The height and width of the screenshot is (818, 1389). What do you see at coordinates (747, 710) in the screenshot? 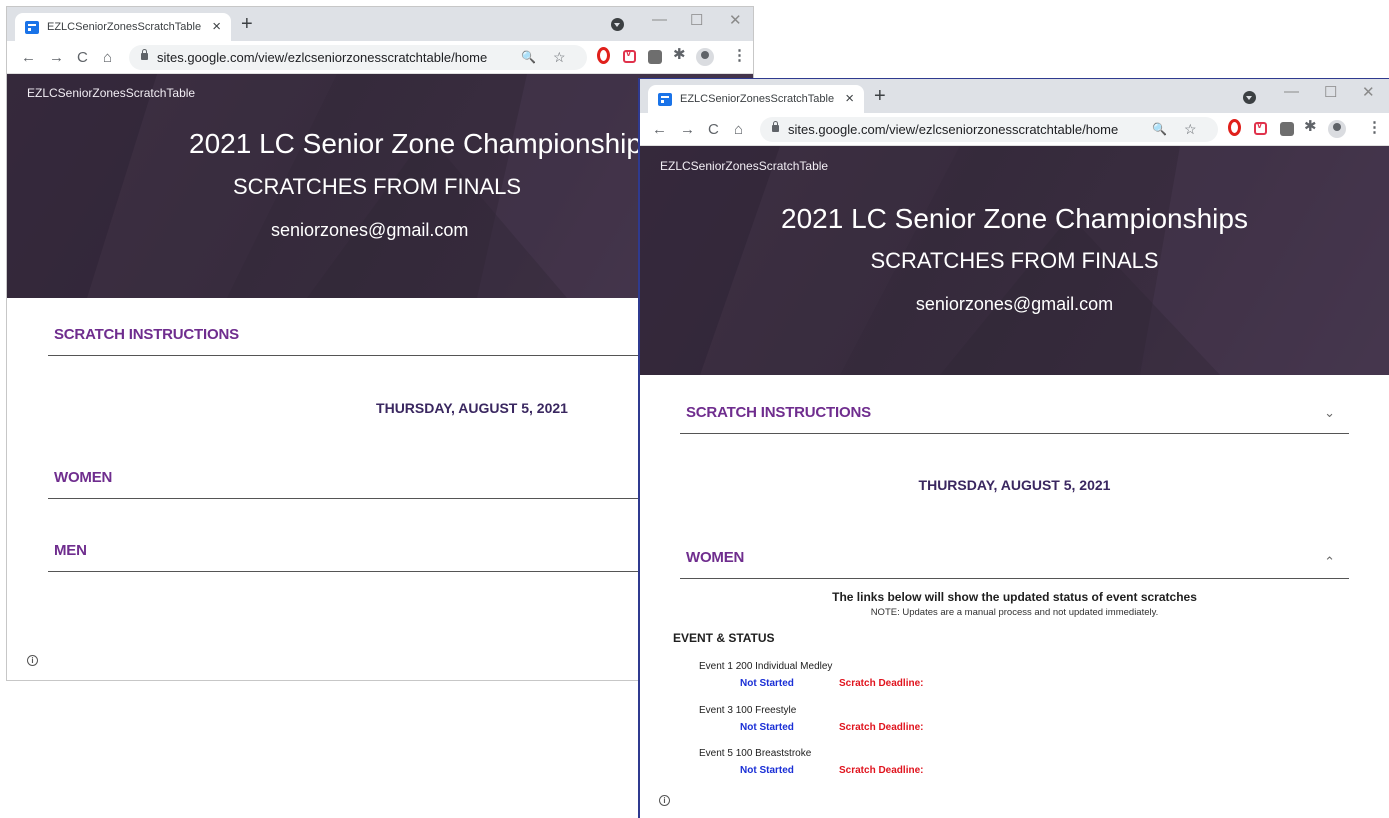
I see `event-link: Event 3 100 Freestyle` at bounding box center [747, 710].